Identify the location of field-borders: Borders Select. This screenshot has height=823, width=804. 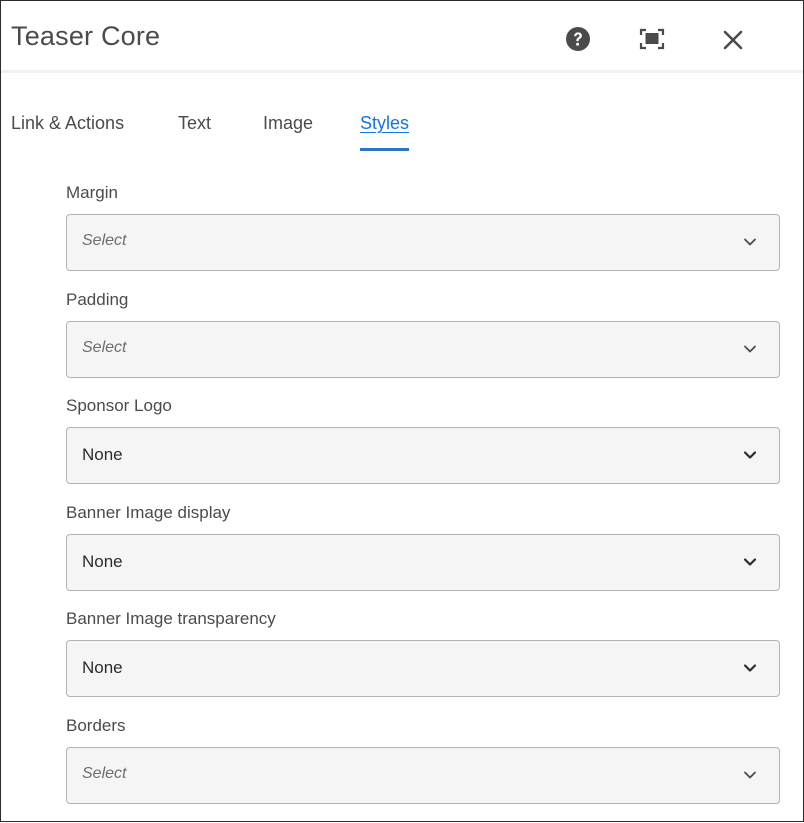
(423, 769).